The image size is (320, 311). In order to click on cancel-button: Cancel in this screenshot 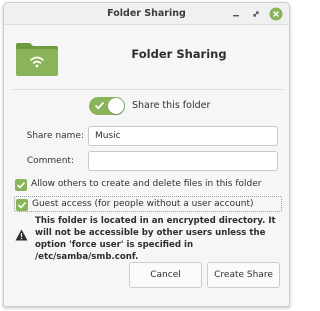, I will do `click(165, 275)`.